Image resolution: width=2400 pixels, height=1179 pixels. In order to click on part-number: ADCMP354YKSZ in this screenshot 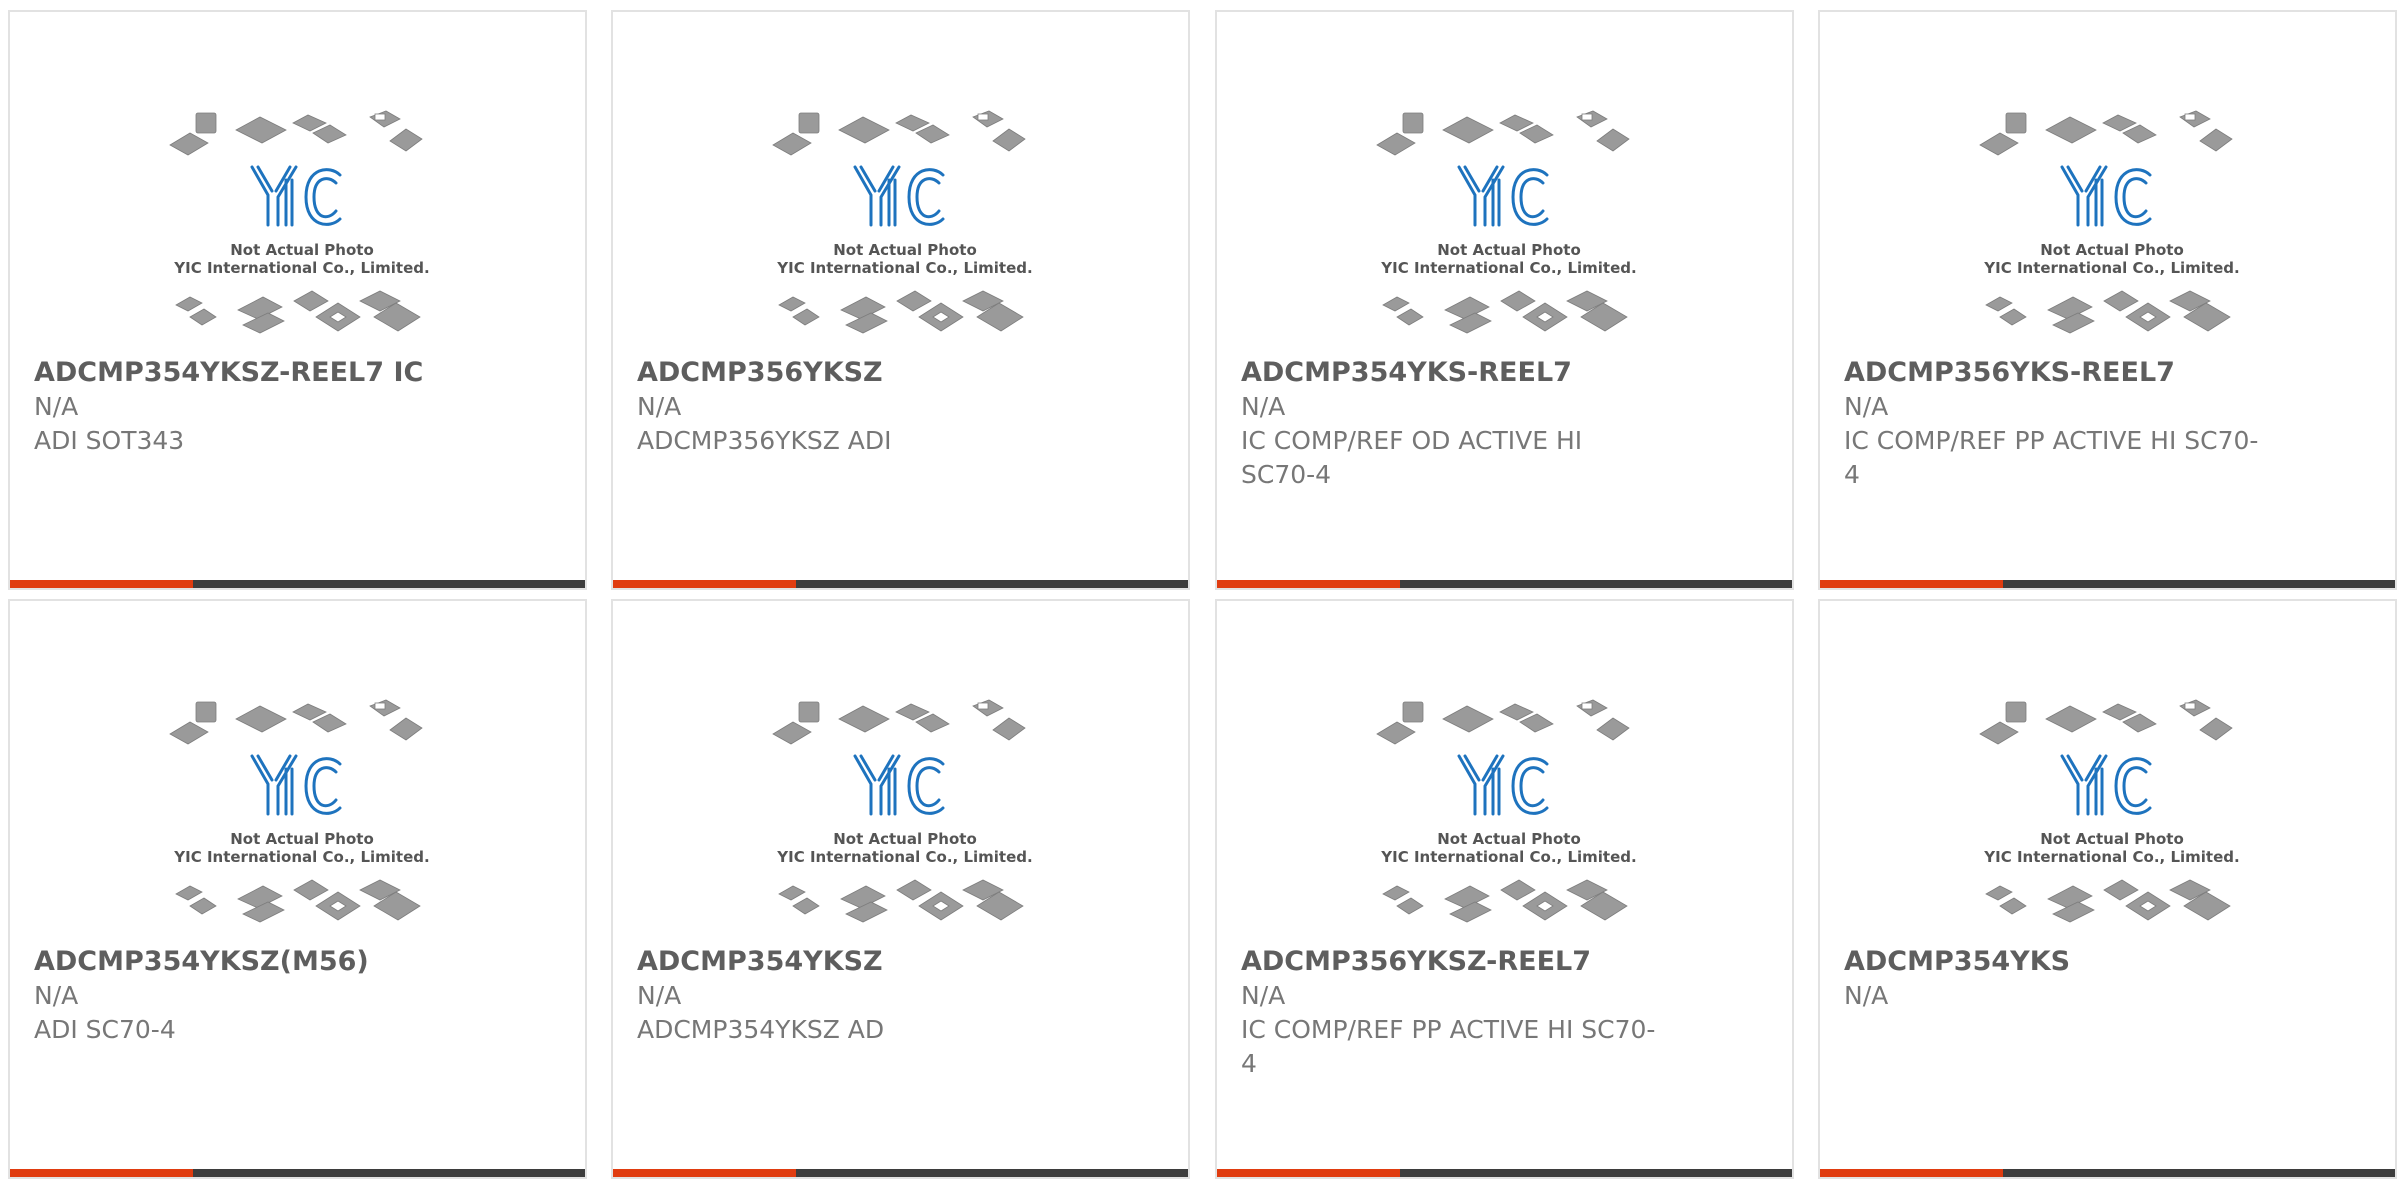, I will do `click(904, 962)`.